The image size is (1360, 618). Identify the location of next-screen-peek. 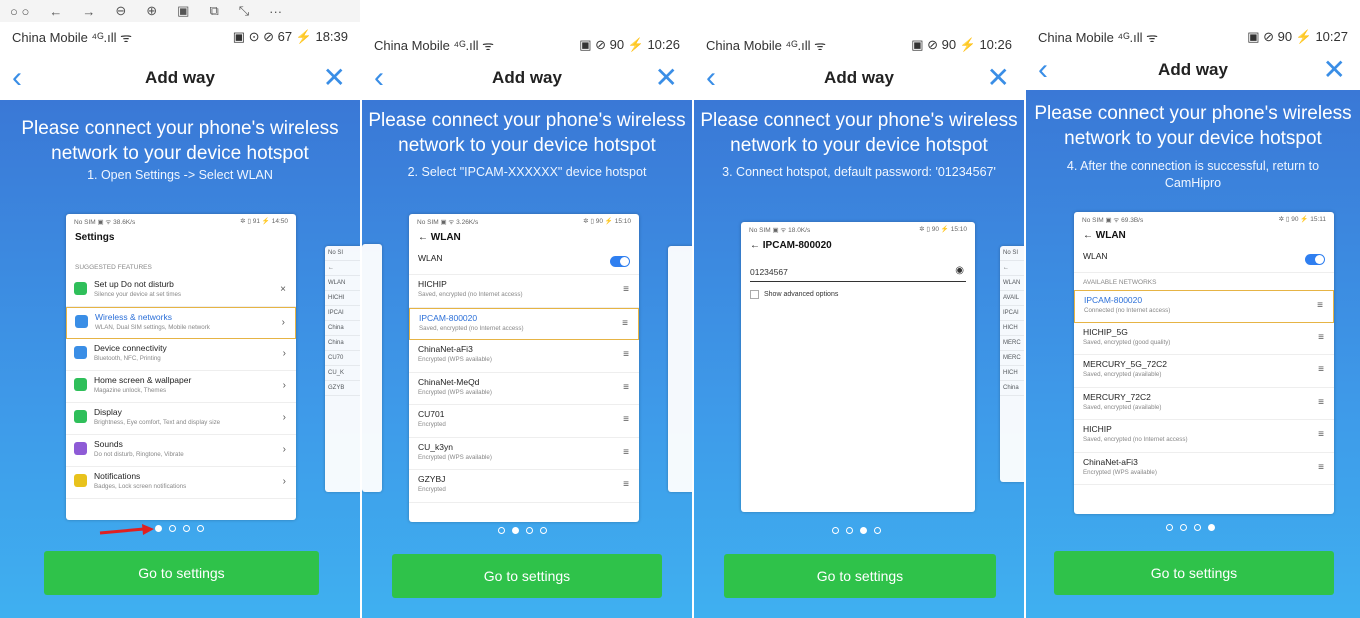
(680, 369).